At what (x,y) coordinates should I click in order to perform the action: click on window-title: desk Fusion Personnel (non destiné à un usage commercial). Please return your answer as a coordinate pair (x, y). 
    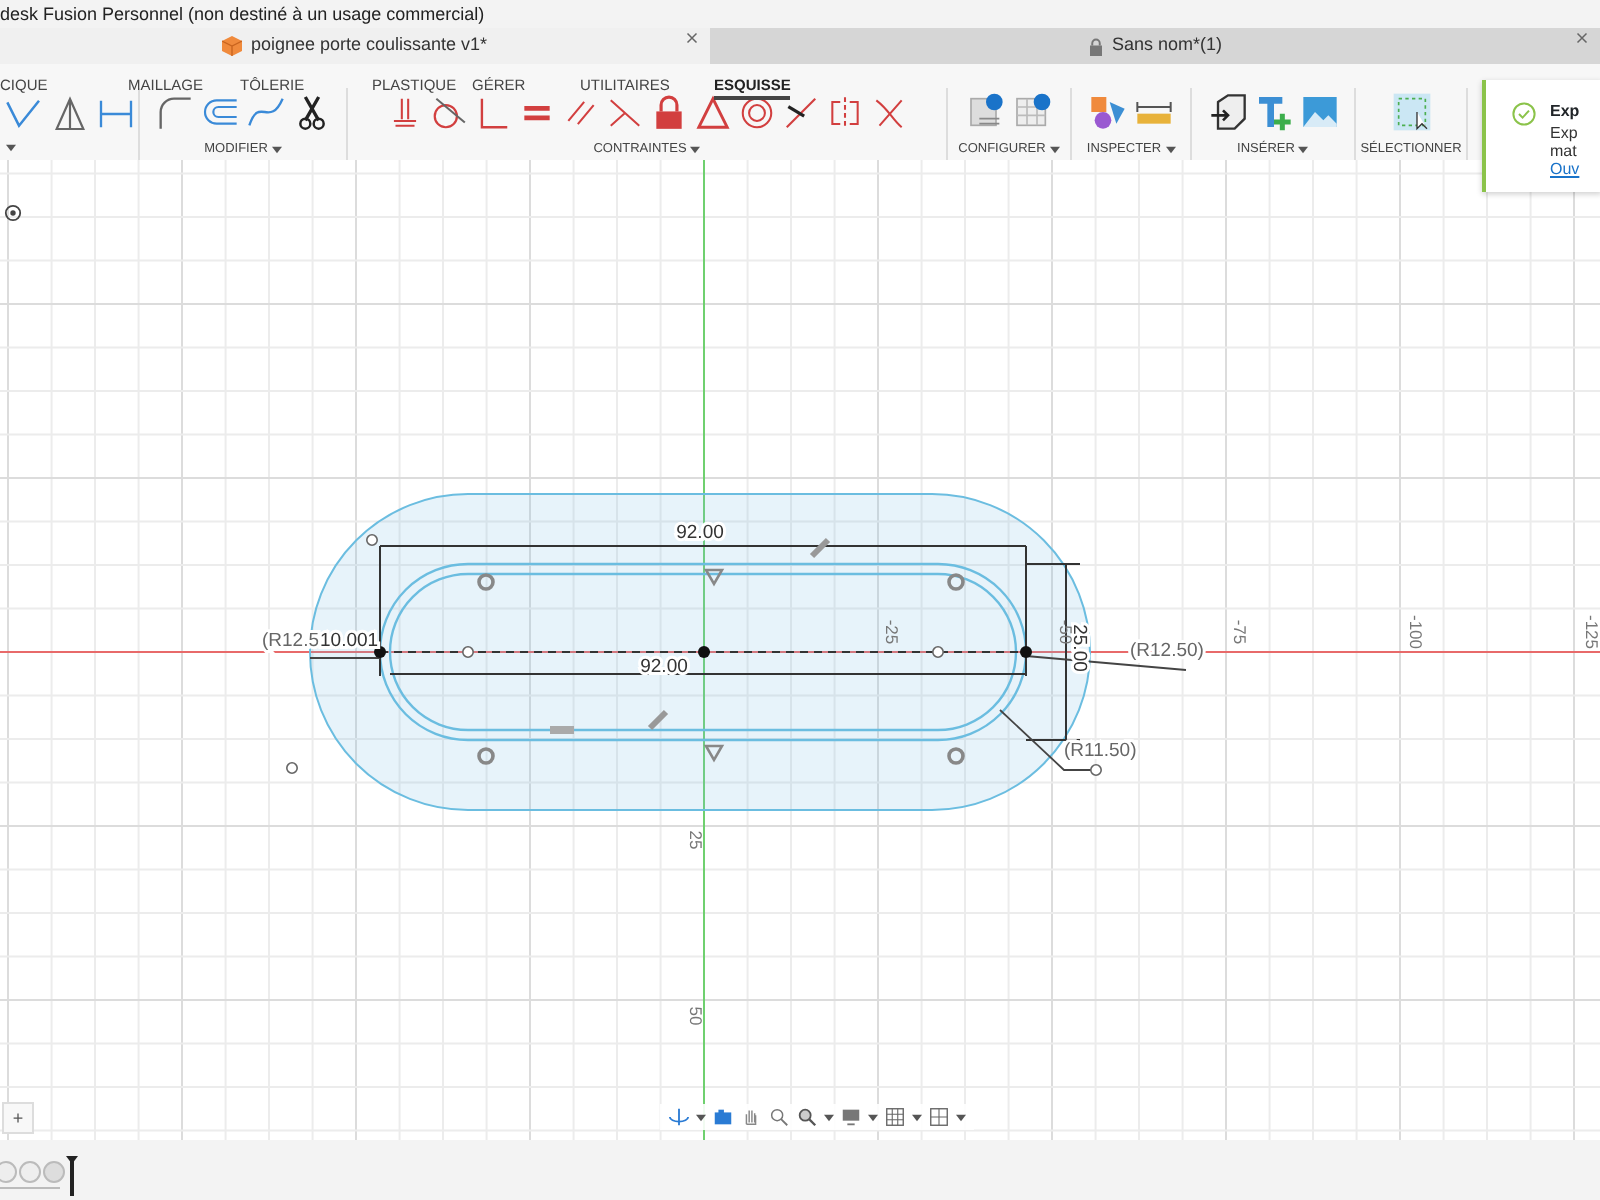
    Looking at the image, I should click on (800, 14).